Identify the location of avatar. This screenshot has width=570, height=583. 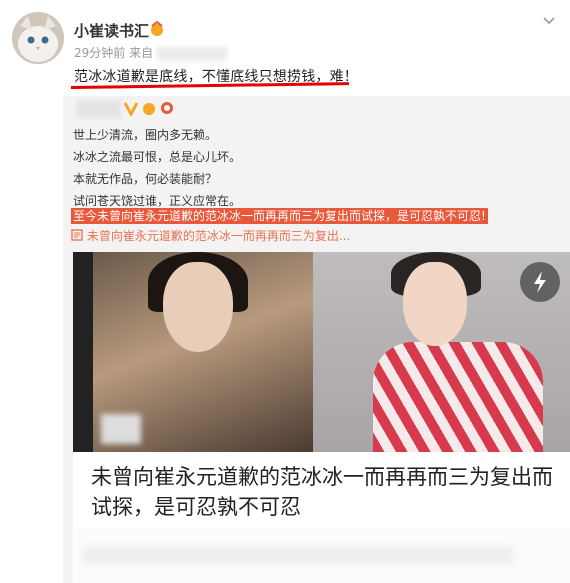
(38, 38).